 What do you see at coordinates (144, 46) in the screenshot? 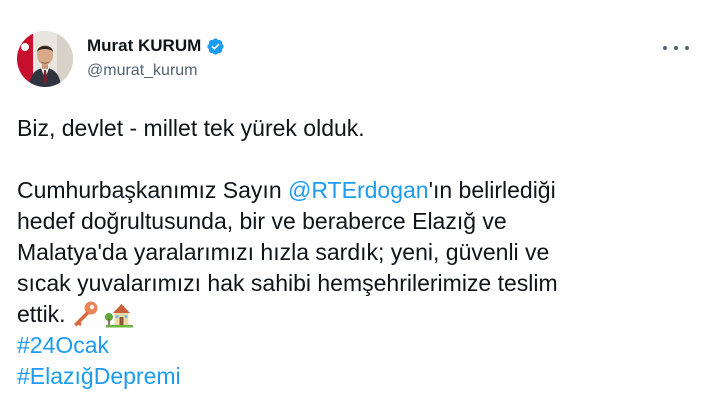
I see `author-name: Murat KURUM` at bounding box center [144, 46].